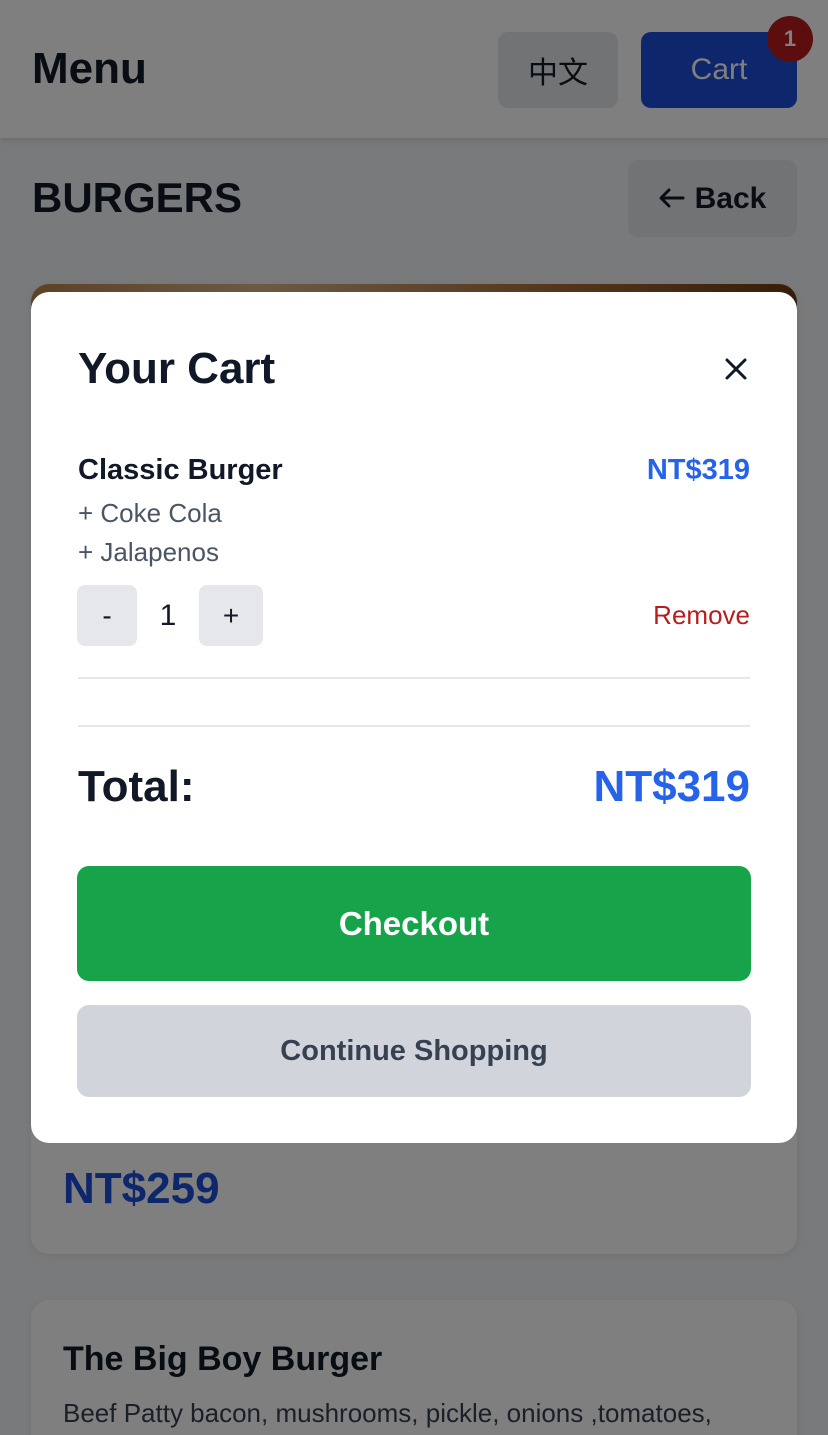 The height and width of the screenshot is (1435, 828). Describe the element at coordinates (414, 923) in the screenshot. I see `checkout-button: Checkout` at that location.